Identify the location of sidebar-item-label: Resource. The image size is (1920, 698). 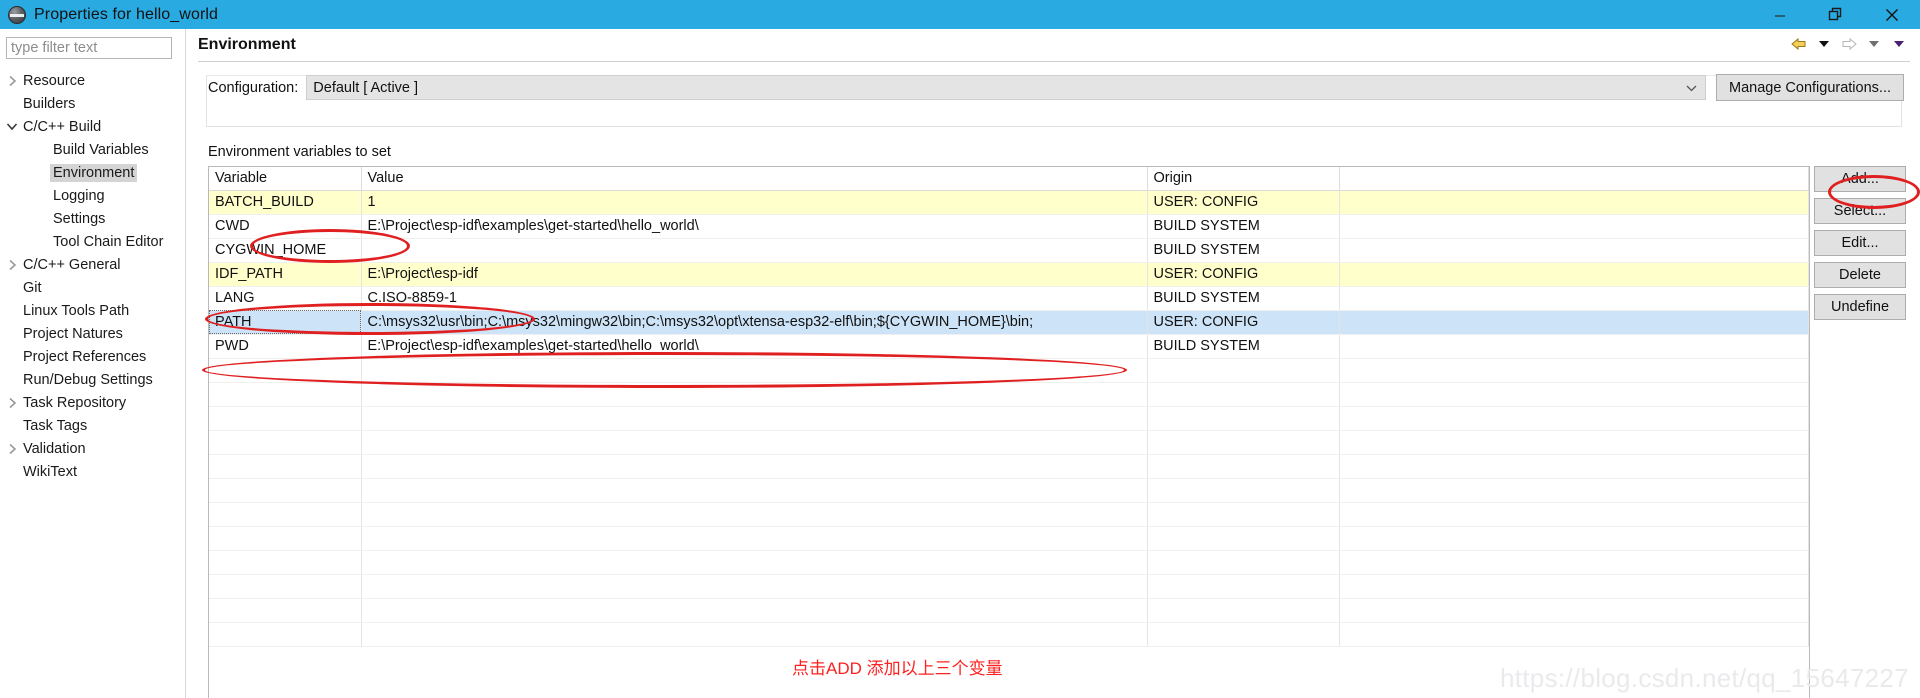
(54, 80).